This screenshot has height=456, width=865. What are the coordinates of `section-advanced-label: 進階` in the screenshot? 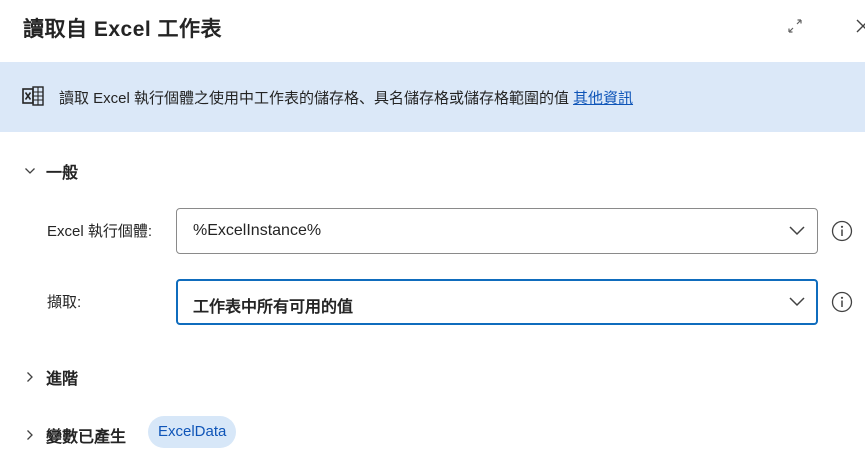 It's located at (62, 379).